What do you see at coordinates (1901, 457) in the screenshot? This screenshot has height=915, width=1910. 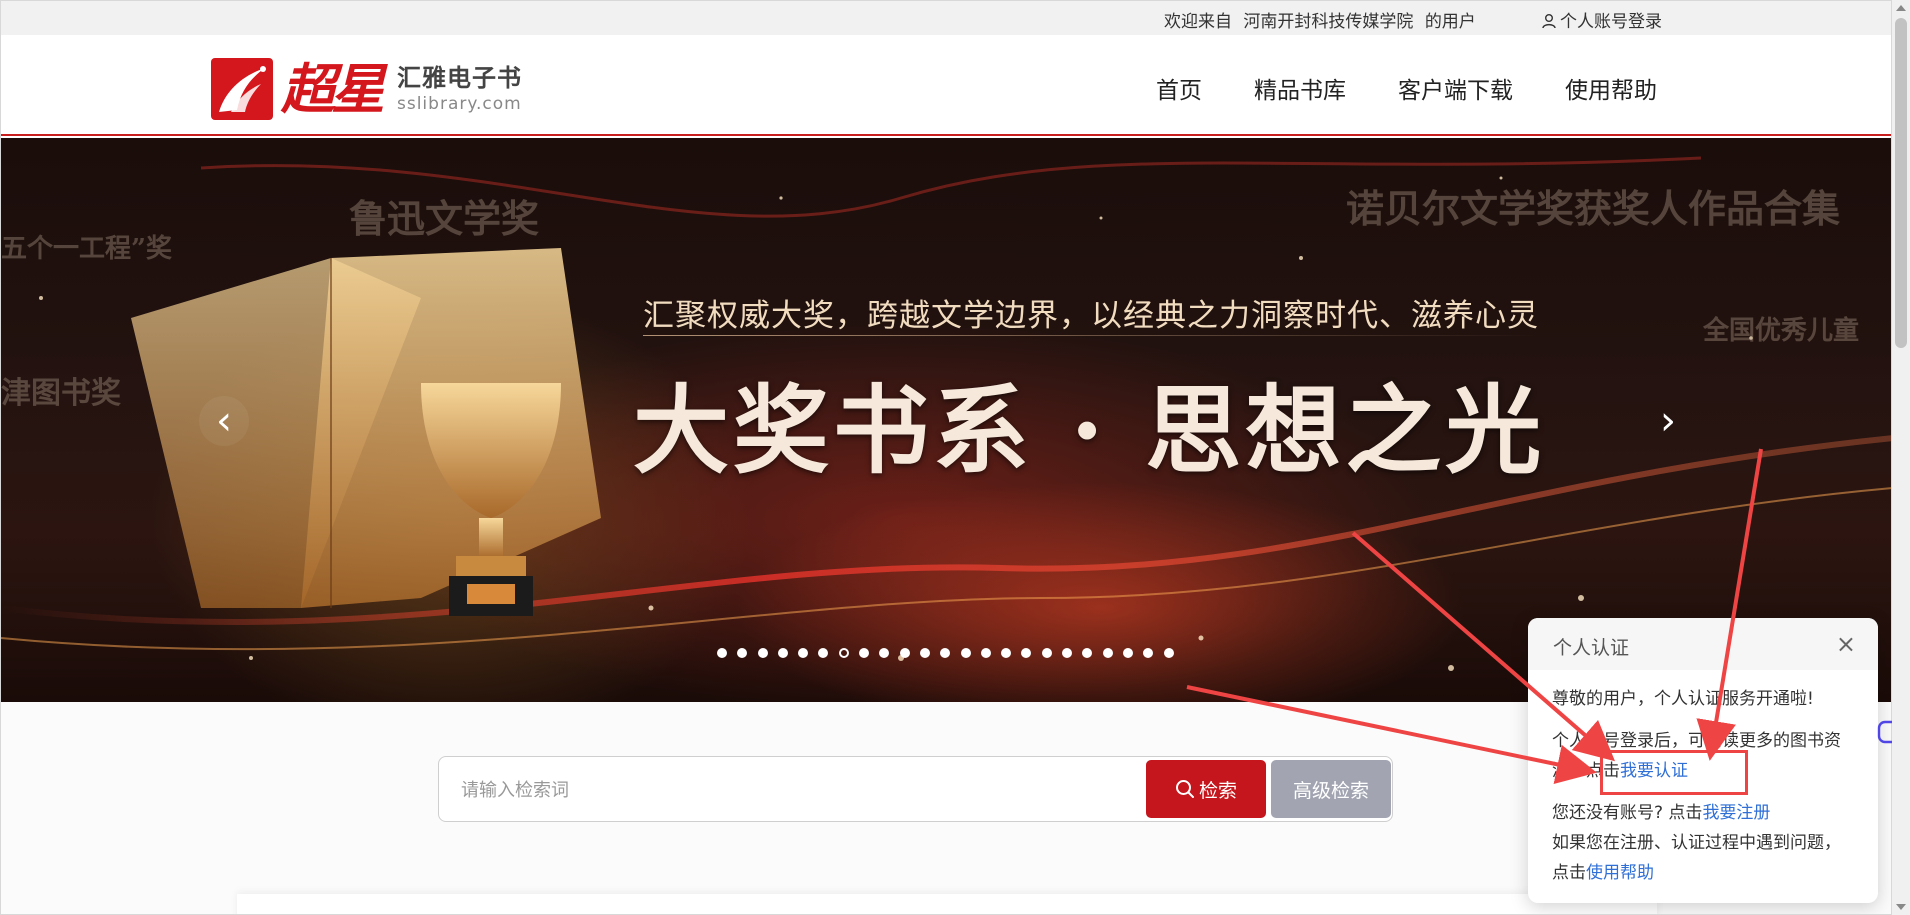 I see `vertical-scrollbar` at bounding box center [1901, 457].